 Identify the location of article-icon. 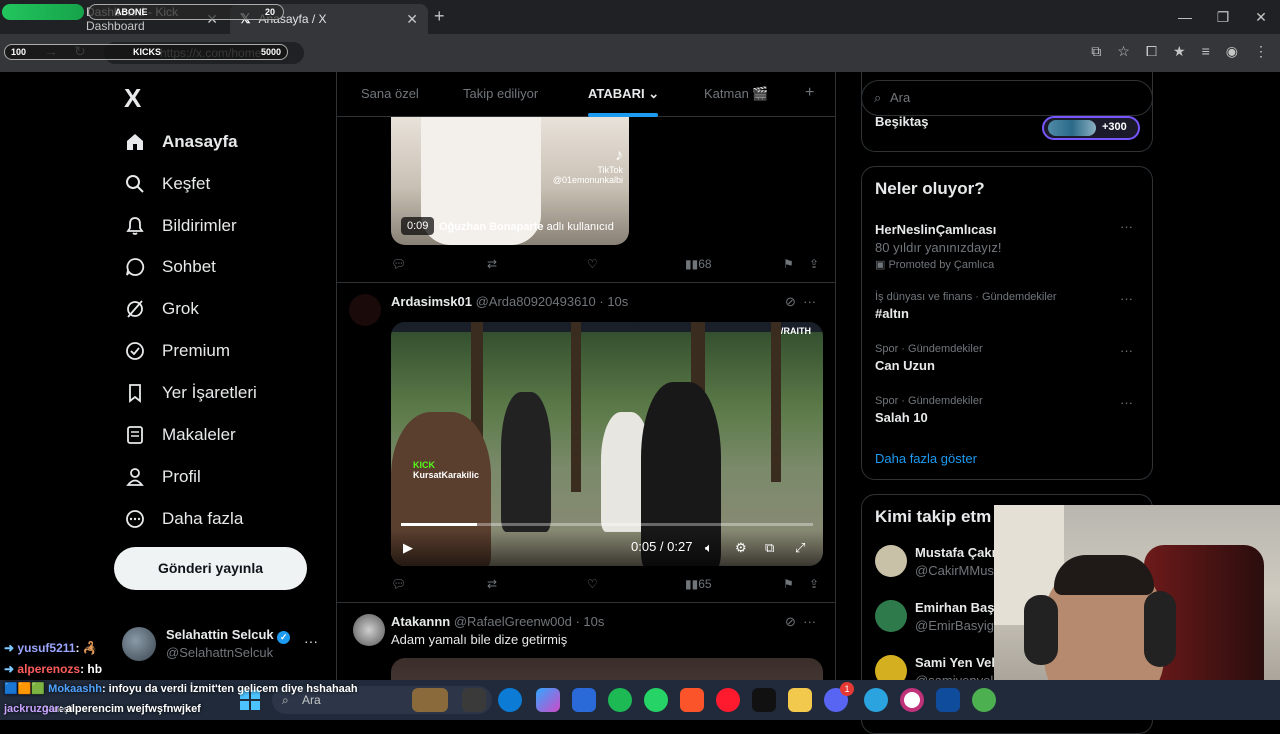
(135, 435).